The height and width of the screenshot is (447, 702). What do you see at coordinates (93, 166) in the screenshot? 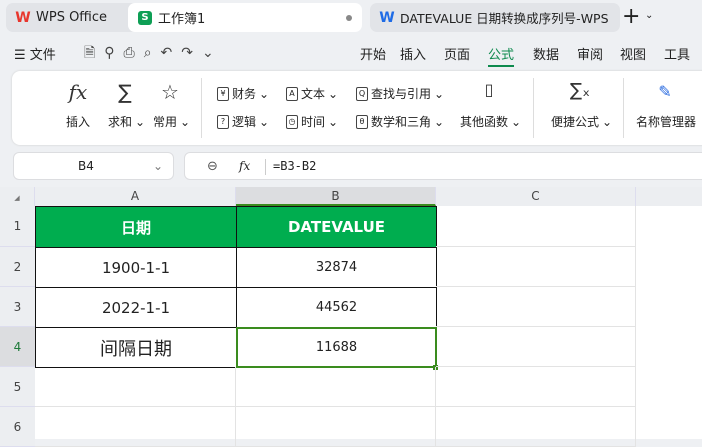
I see `name-box: B4 ⌄` at bounding box center [93, 166].